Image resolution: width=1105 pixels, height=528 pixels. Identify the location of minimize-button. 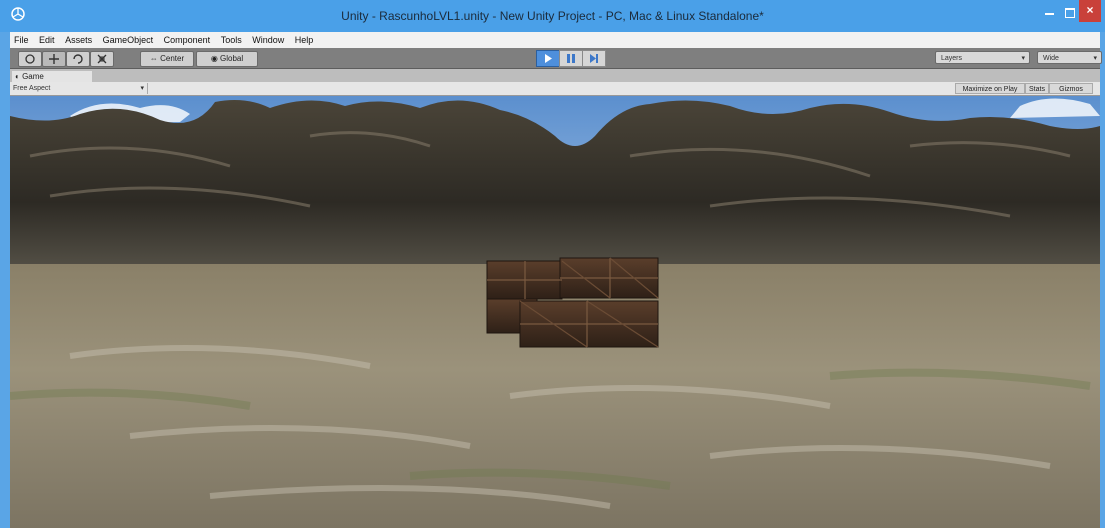
(1050, 13).